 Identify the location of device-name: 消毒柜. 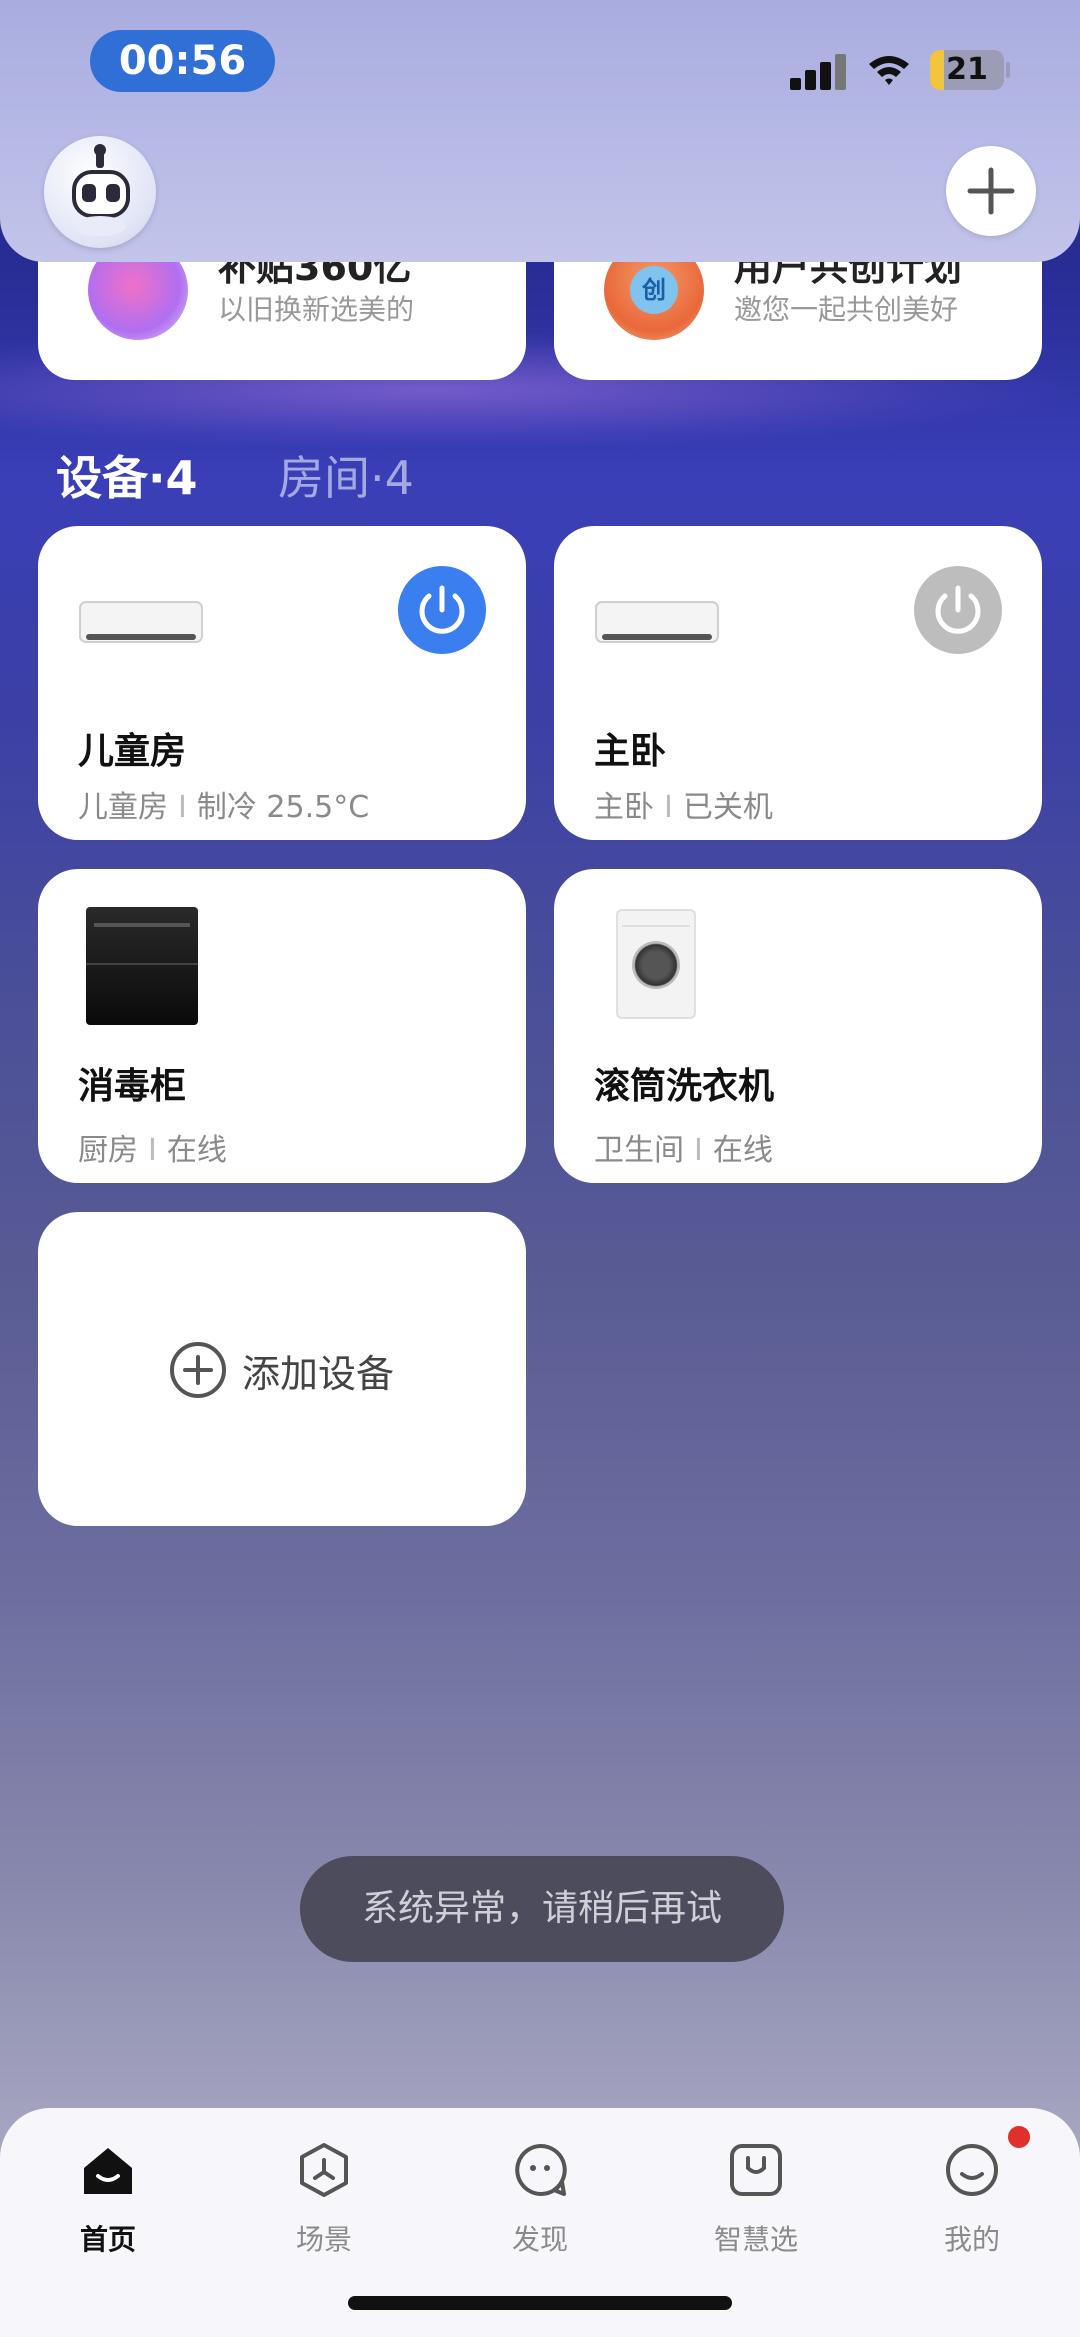
(132, 1086).